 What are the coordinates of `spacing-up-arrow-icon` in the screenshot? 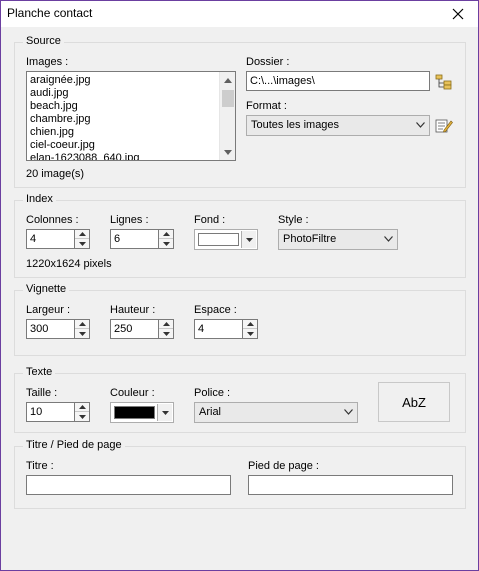 It's located at (250, 324).